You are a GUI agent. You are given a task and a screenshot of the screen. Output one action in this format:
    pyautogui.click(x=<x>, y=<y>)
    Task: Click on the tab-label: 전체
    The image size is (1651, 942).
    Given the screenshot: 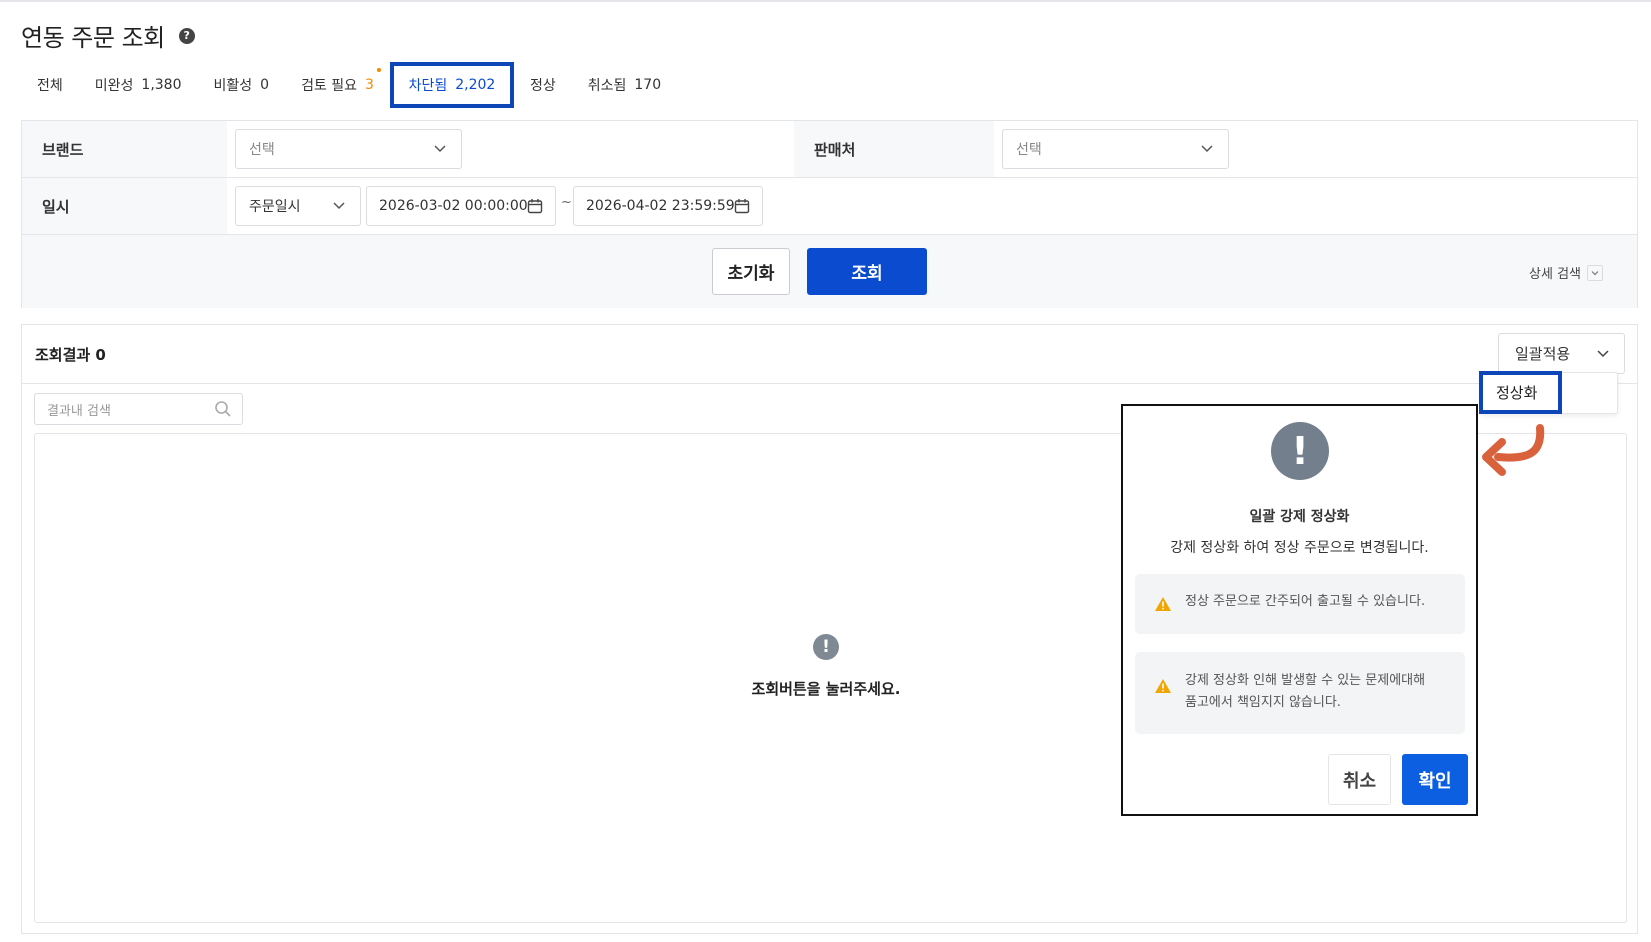 What is the action you would take?
    pyautogui.click(x=50, y=86)
    